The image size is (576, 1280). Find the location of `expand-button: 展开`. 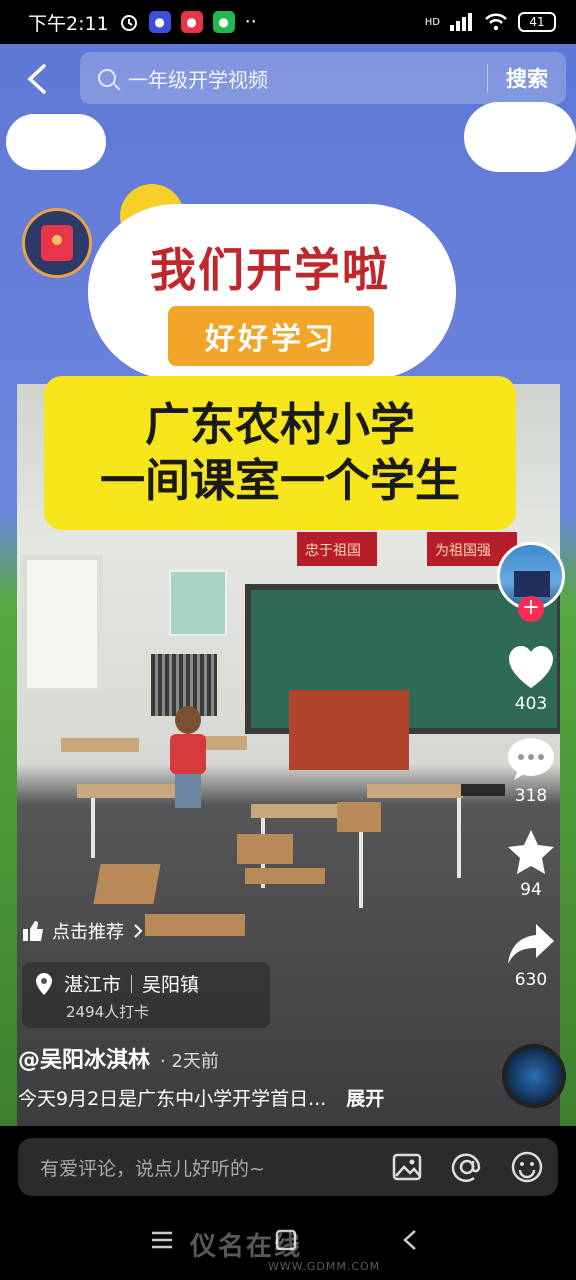

expand-button: 展开 is located at coordinates (365, 1097).